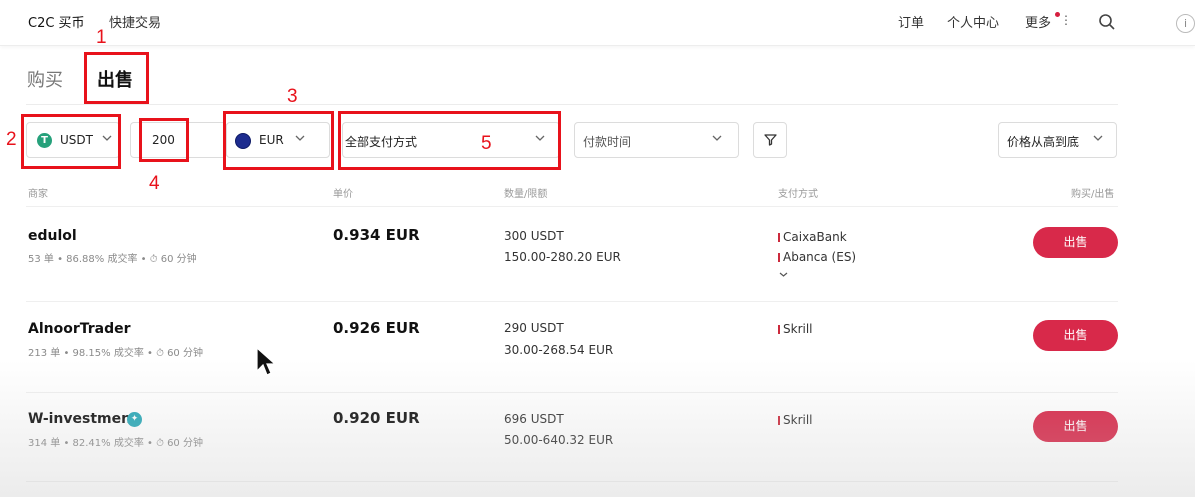 This screenshot has height=497, width=1195. Describe the element at coordinates (1185, 23) in the screenshot. I see `info-icon: i` at that location.